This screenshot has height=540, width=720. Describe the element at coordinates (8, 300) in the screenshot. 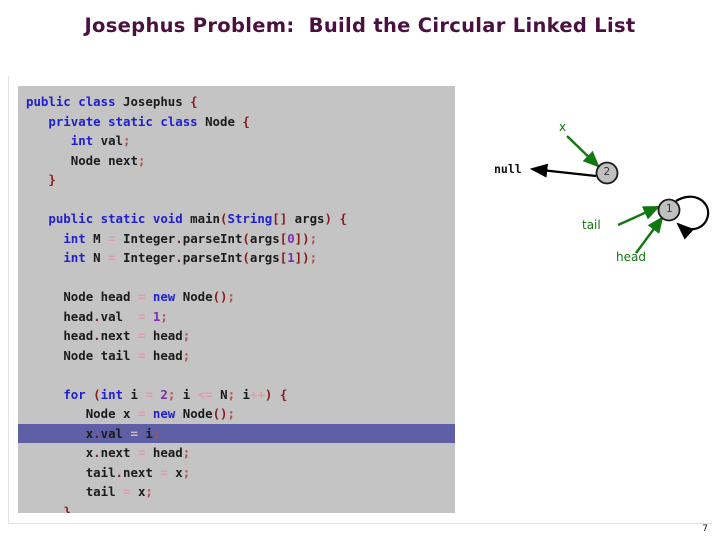

I see `slide-frame-left-rule` at that location.